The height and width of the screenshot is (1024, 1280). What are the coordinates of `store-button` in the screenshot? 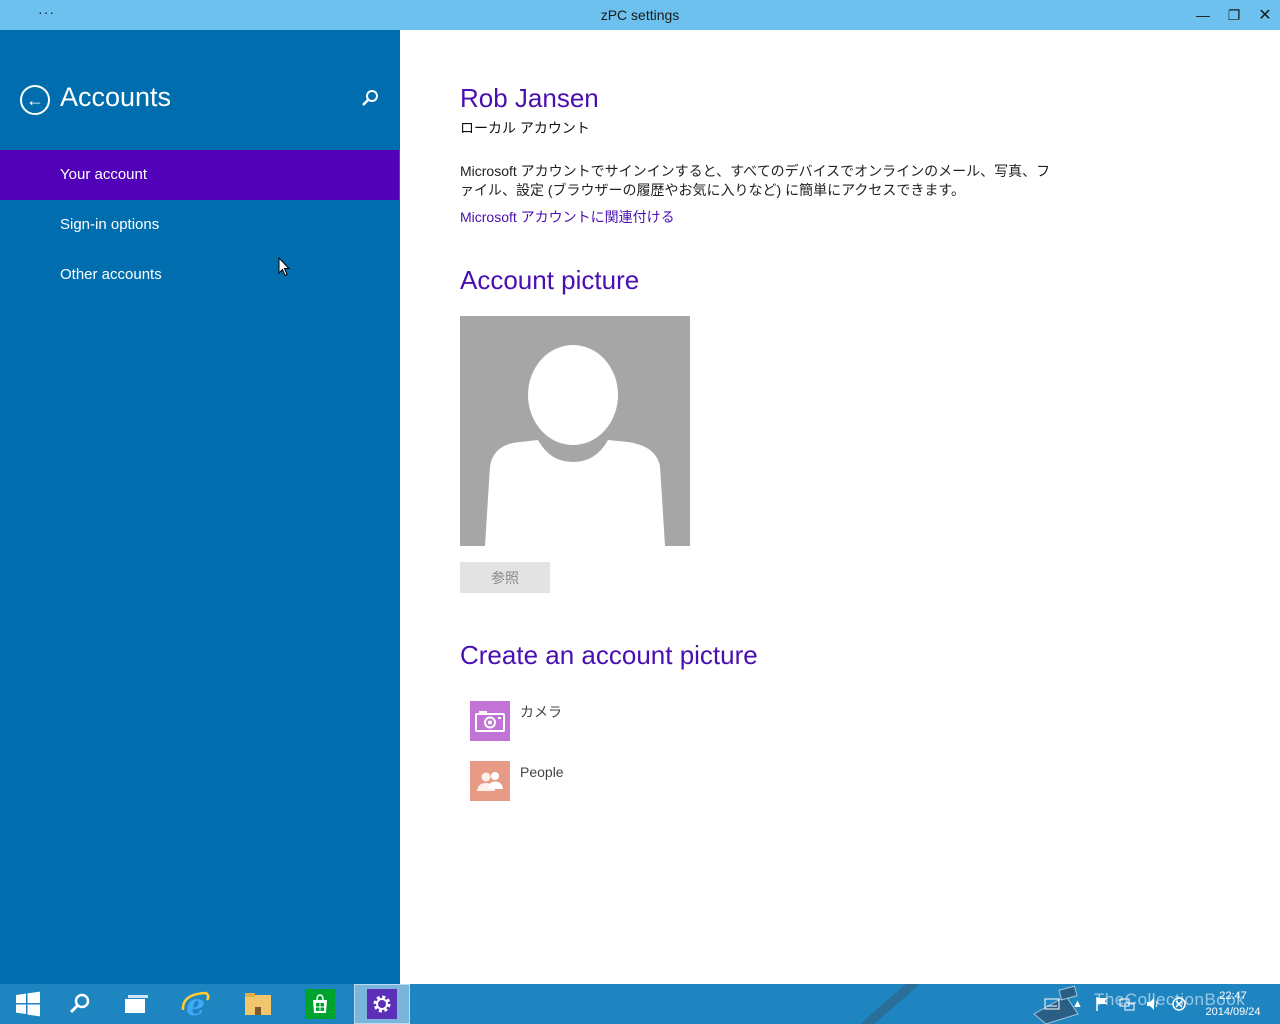 It's located at (320, 1004).